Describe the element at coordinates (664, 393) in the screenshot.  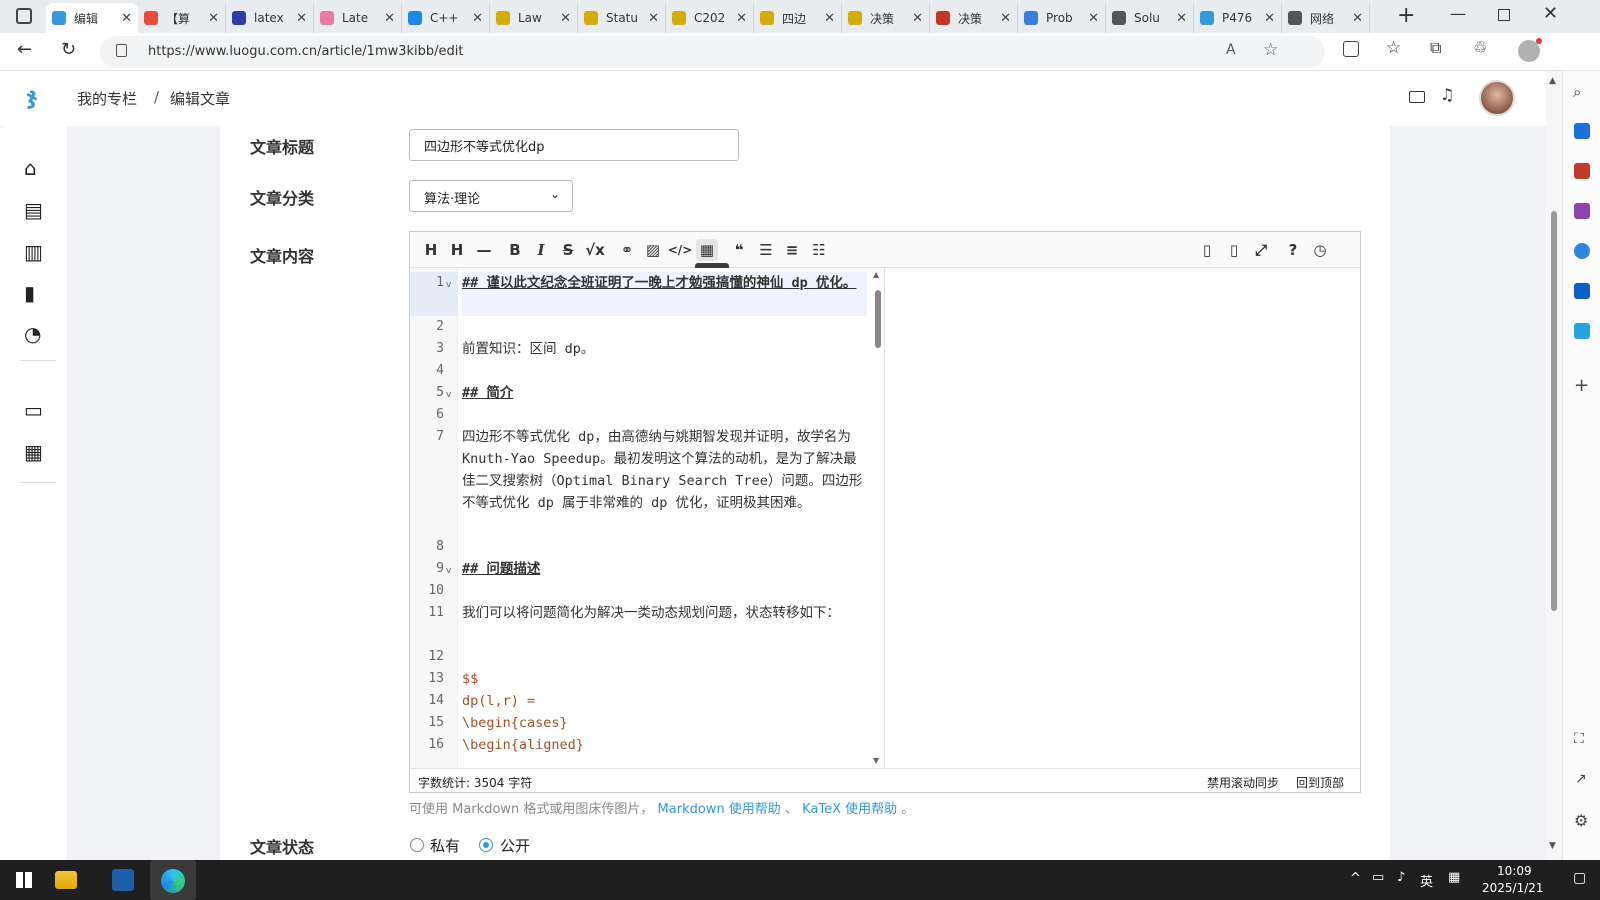
I see `code-line: ## 简介` at that location.